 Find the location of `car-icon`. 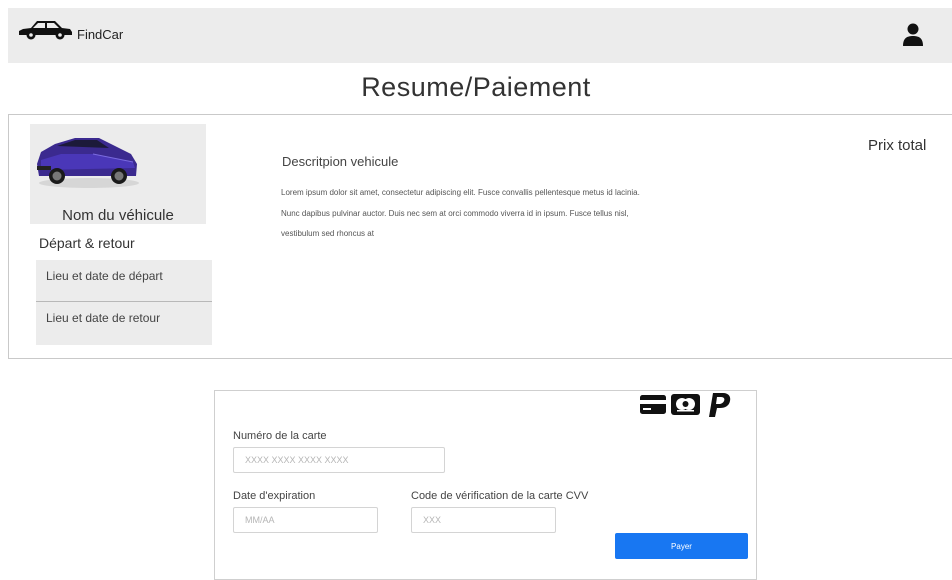

car-icon is located at coordinates (45, 29).